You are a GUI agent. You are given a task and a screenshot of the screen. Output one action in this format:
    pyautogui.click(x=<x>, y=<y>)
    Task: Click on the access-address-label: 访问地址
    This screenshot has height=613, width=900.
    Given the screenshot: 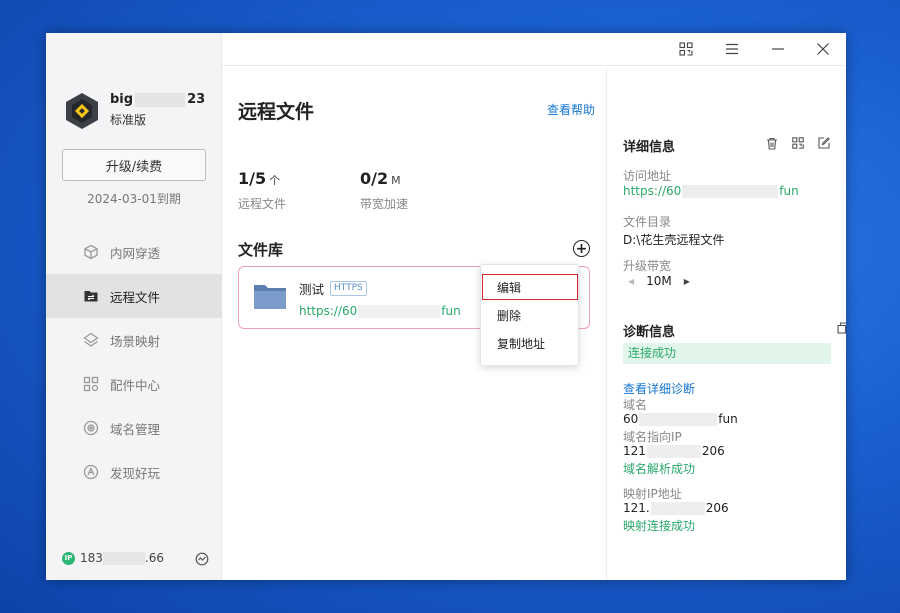 What is the action you would take?
    pyautogui.click(x=647, y=176)
    